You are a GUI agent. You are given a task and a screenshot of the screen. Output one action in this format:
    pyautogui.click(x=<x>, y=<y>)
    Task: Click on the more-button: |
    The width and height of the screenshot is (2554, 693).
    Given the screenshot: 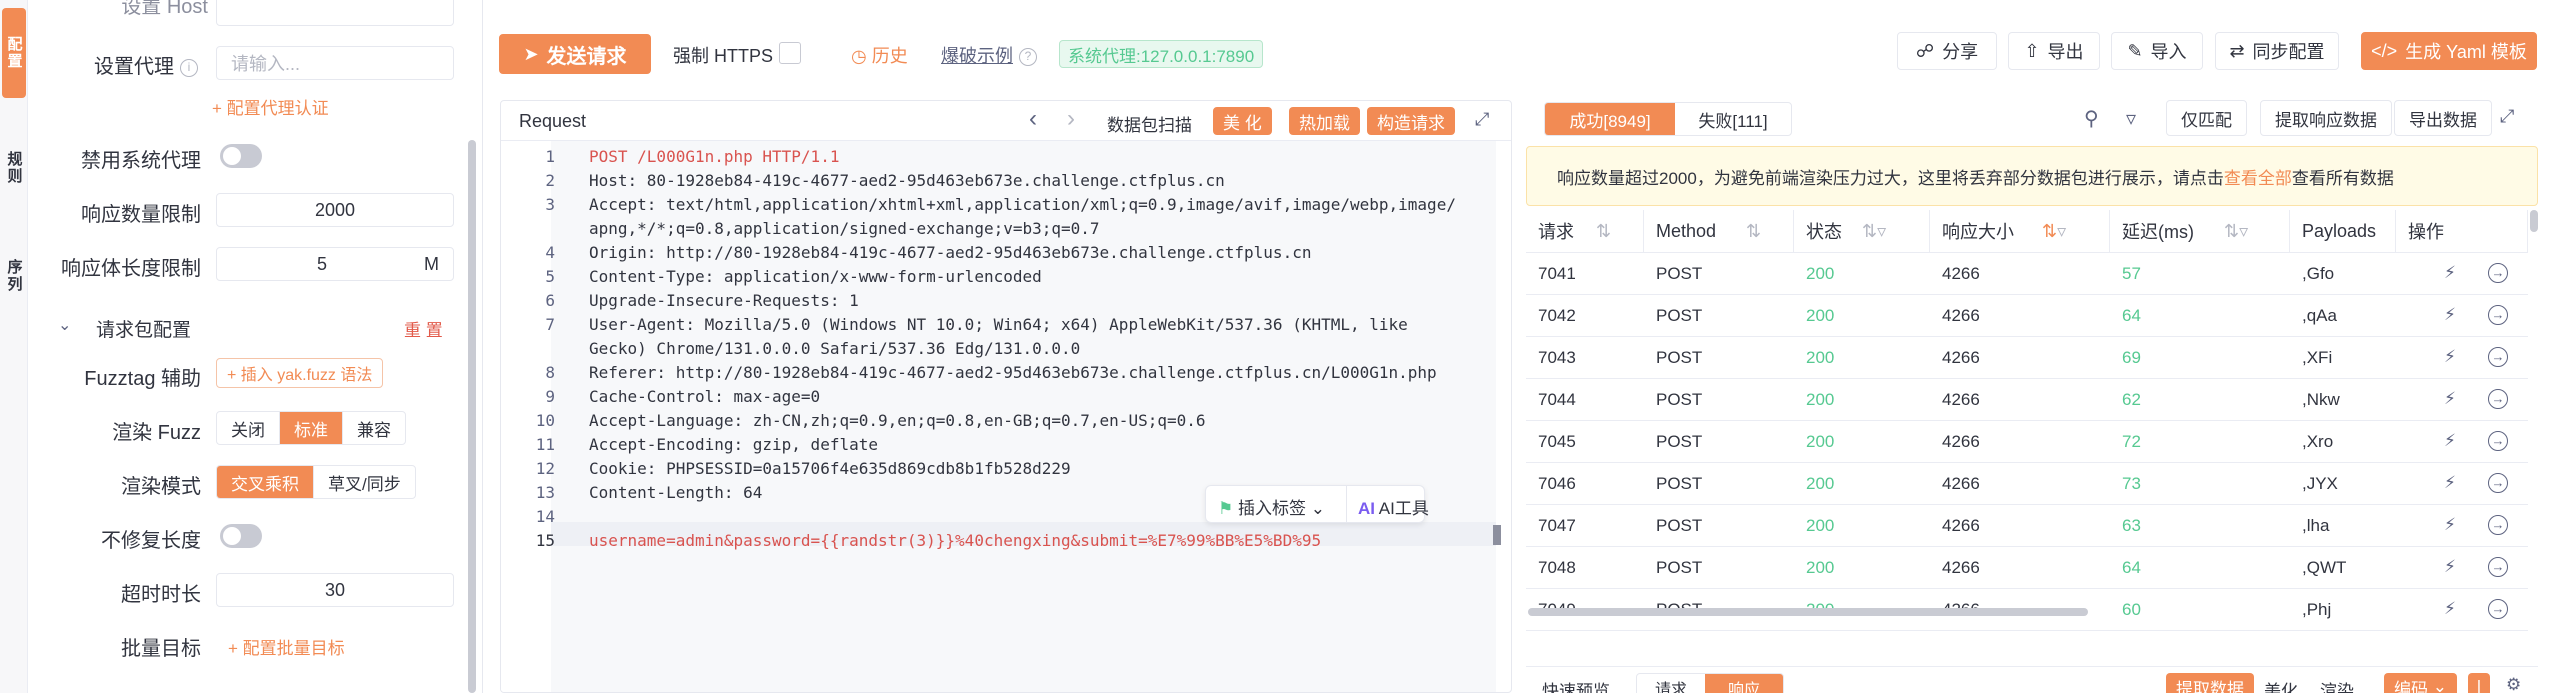 What is the action you would take?
    pyautogui.click(x=2479, y=683)
    